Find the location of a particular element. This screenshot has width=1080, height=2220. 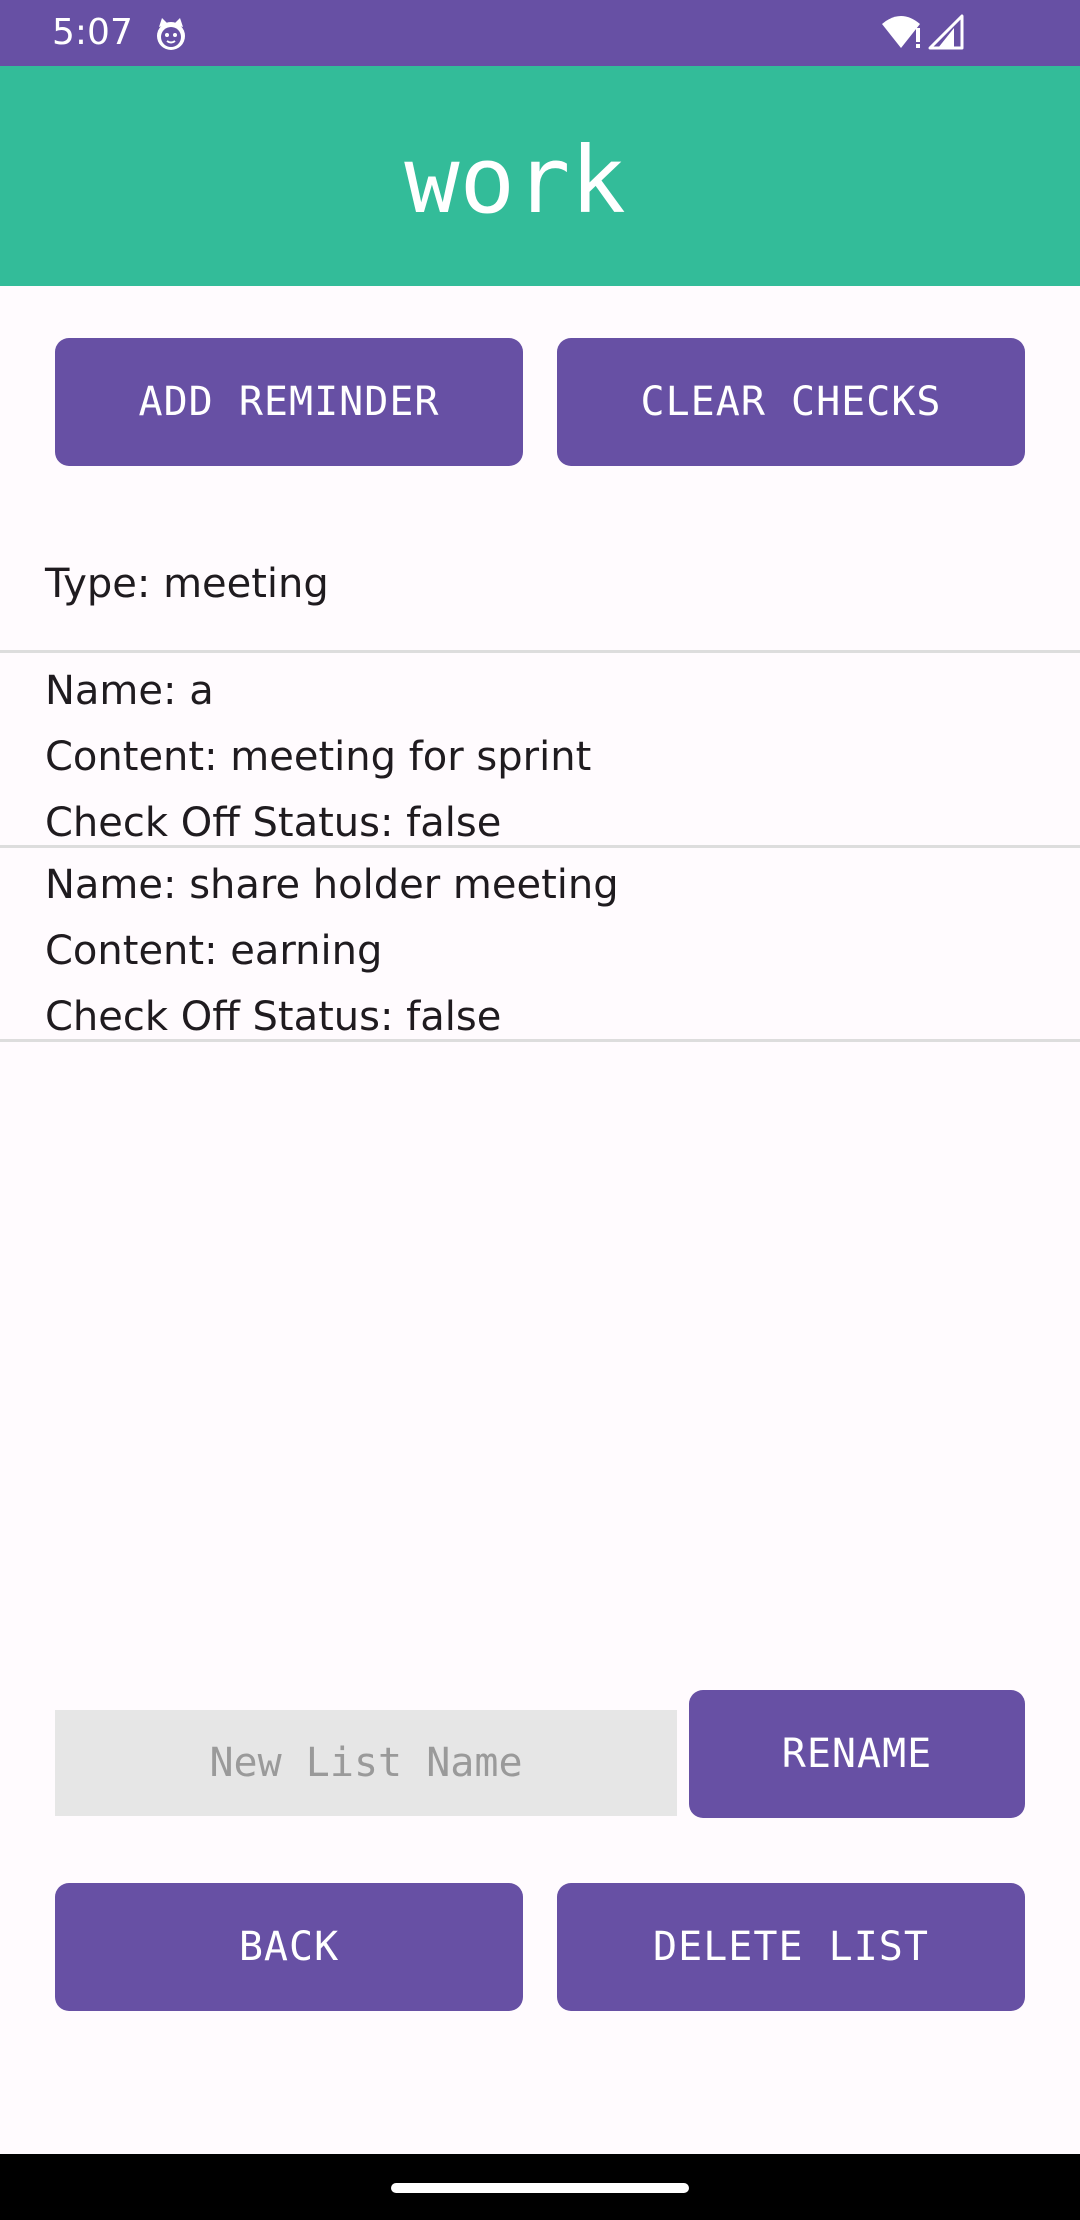

reminder-type-label: Type: meeting is located at coordinates (187, 584).